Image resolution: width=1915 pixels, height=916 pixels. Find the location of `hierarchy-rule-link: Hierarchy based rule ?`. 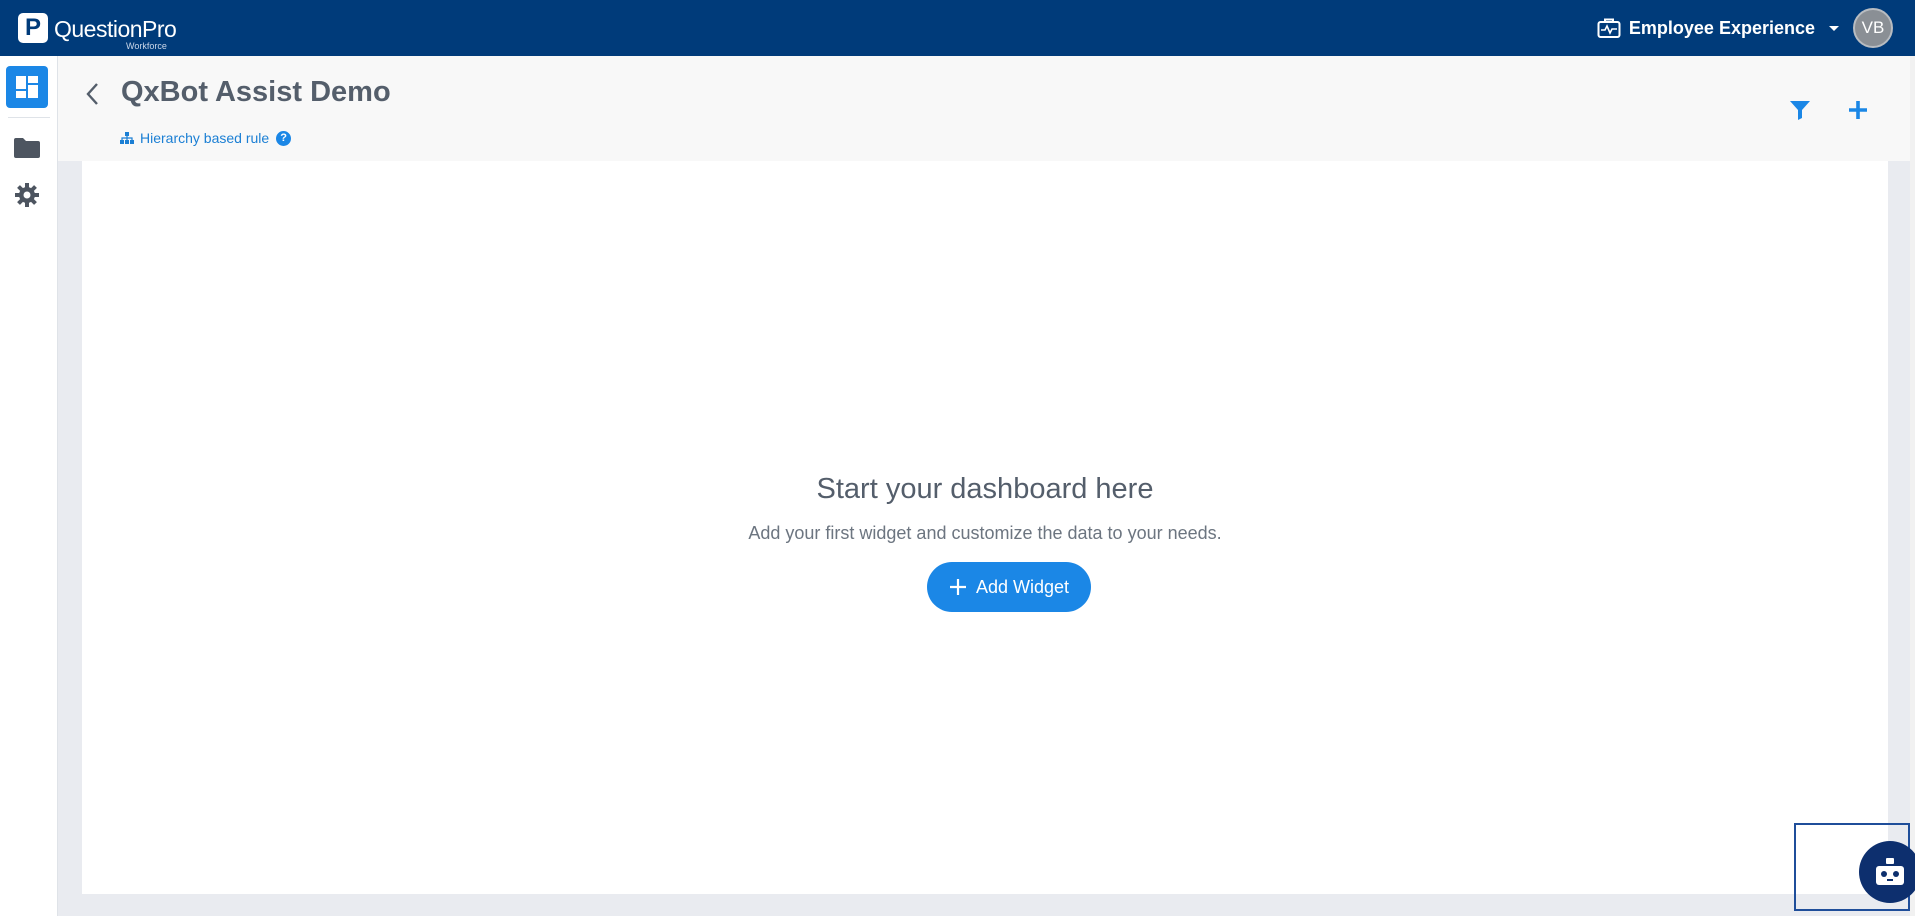

hierarchy-rule-link: Hierarchy based rule ? is located at coordinates (206, 138).